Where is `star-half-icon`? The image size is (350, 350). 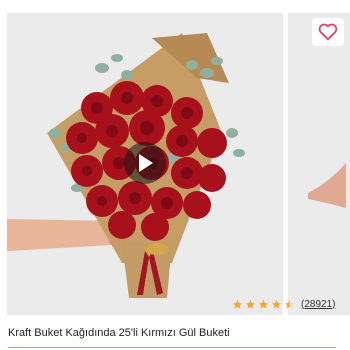
star-half-icon is located at coordinates (289, 304).